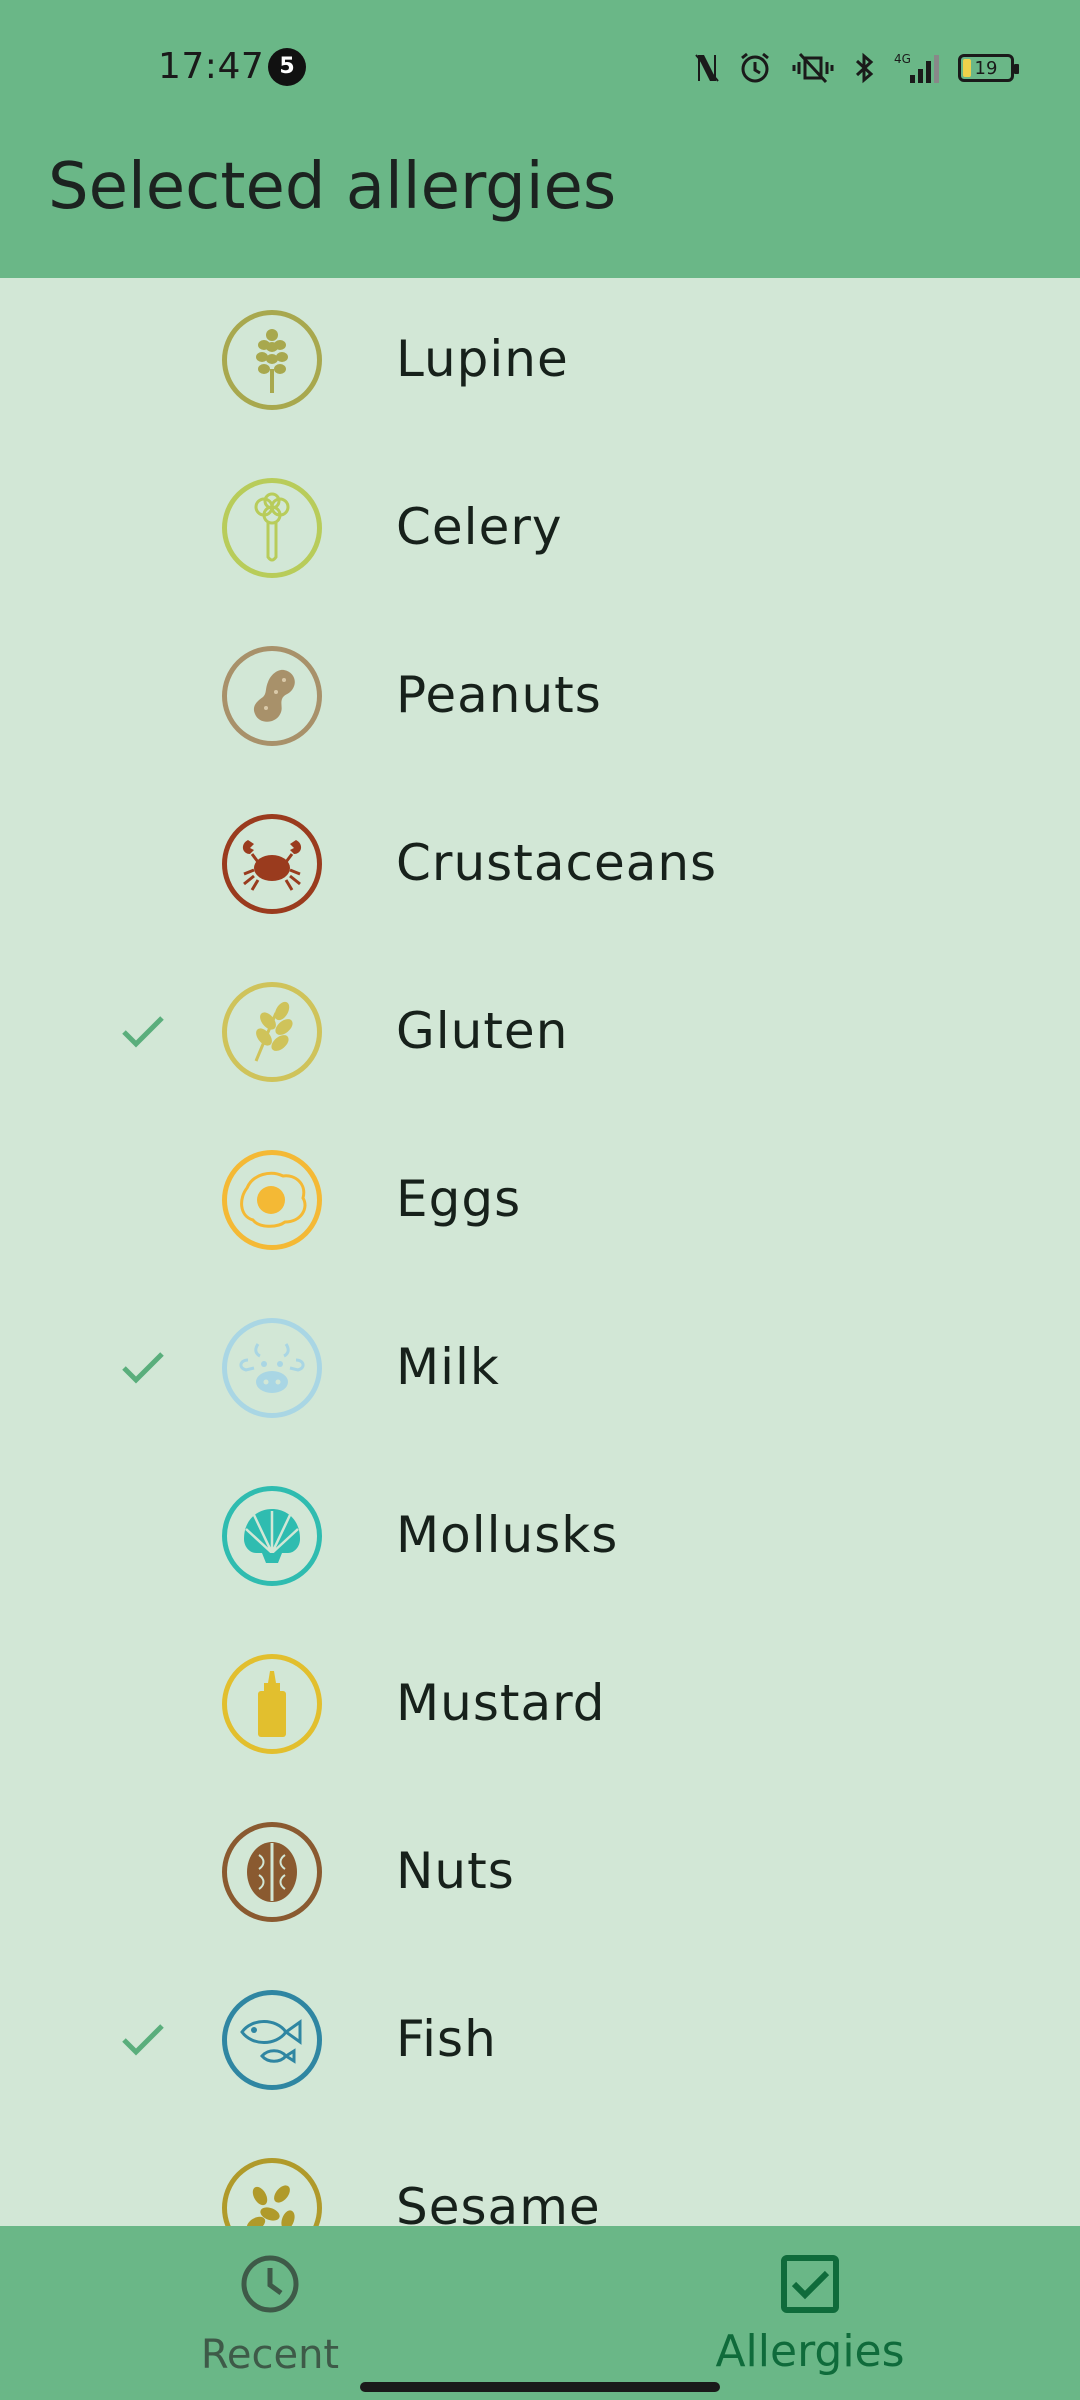 This screenshot has width=1080, height=2400. What do you see at coordinates (272, 1200) in the screenshot?
I see `egg-icon` at bounding box center [272, 1200].